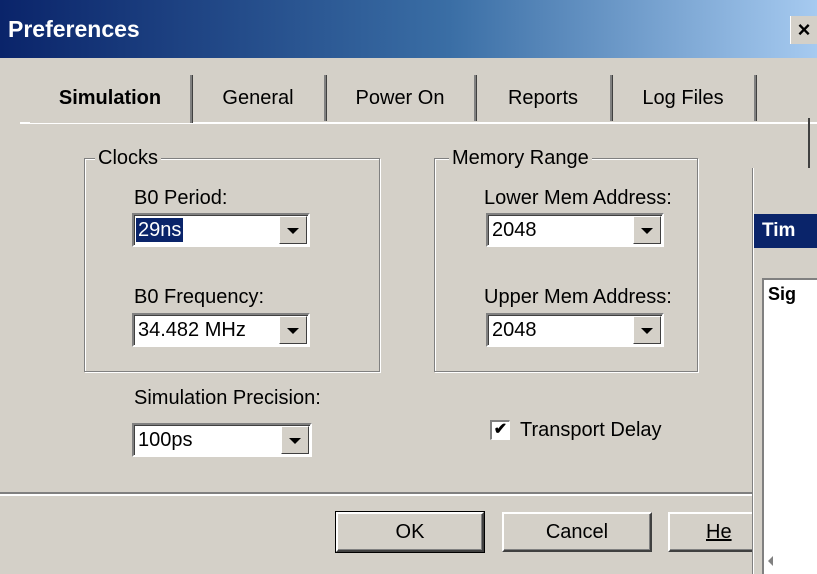  I want to click on overlapping-window-list-header: Sig, so click(782, 294).